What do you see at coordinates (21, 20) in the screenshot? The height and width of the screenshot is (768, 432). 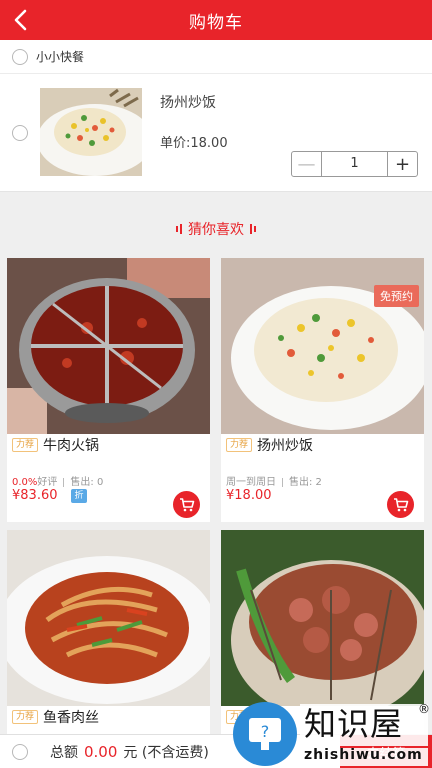 I see `back-arrow-icon` at bounding box center [21, 20].